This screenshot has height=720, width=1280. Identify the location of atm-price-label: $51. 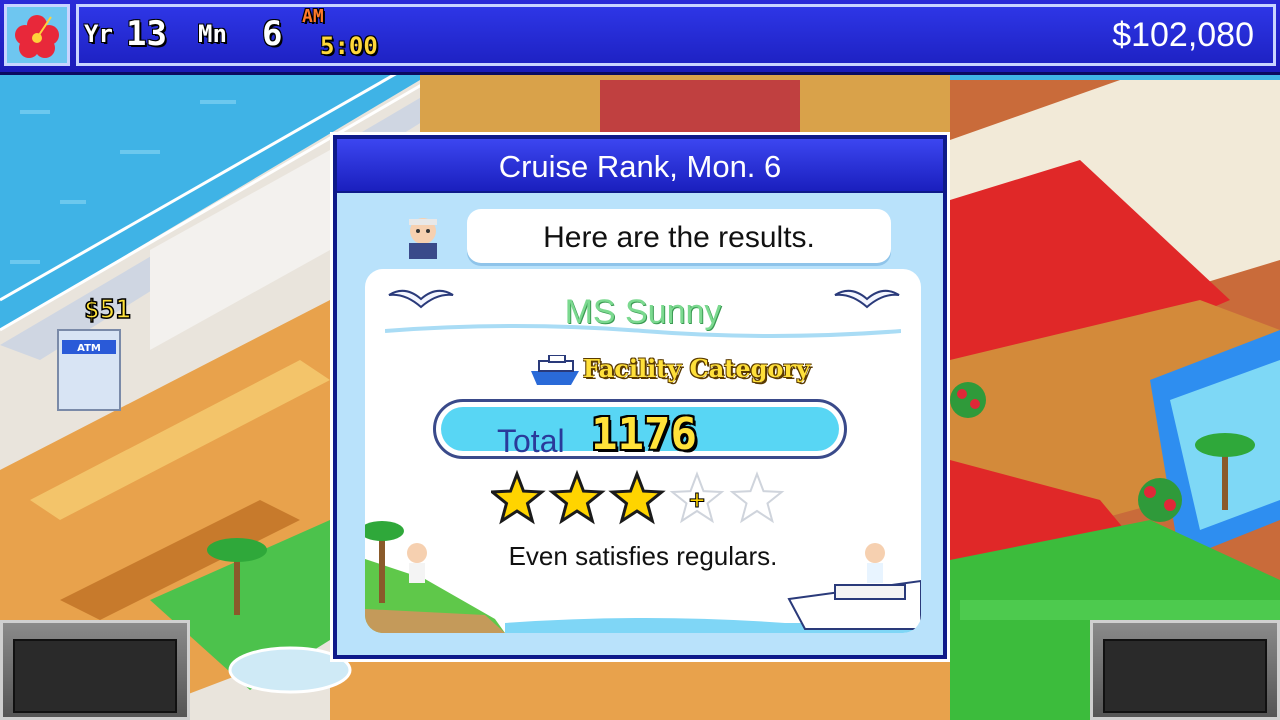
(107, 310).